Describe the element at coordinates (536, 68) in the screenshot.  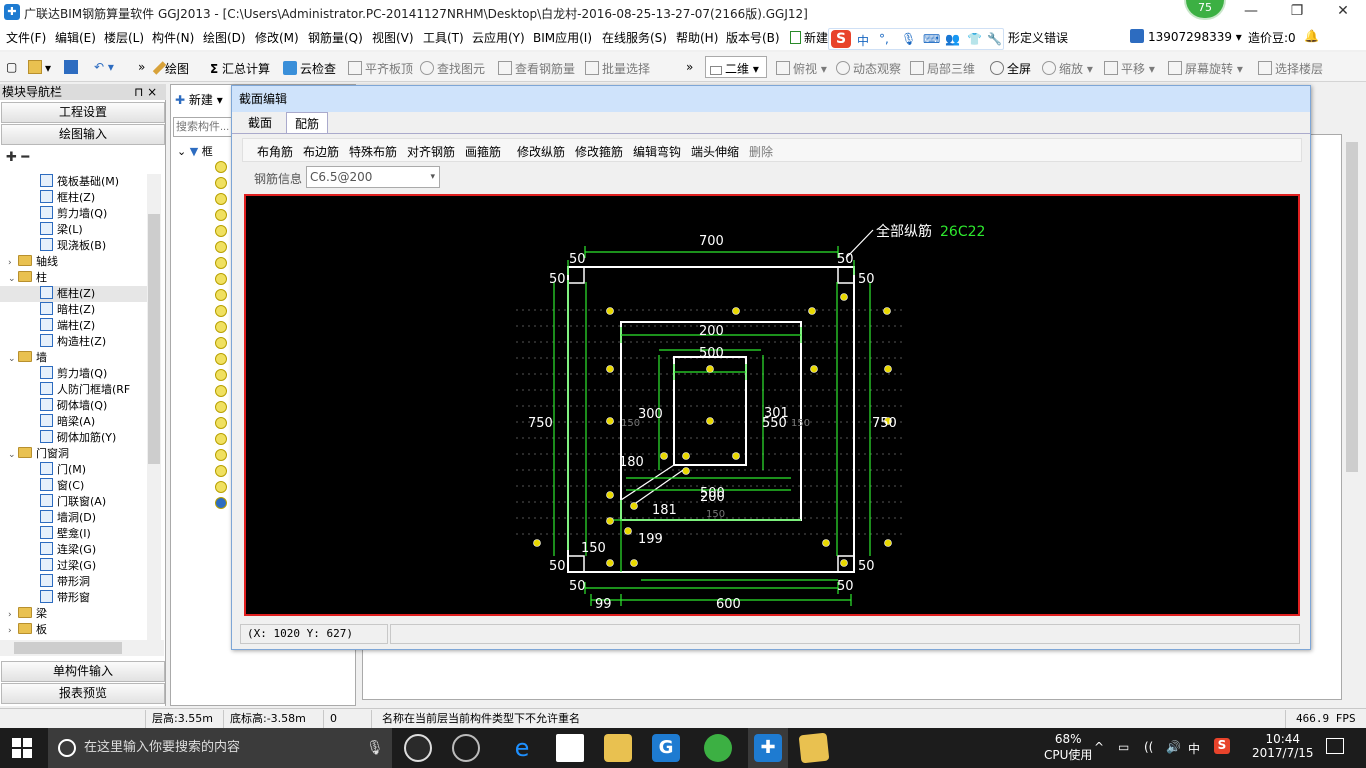
I see `view-rebar-button: 查看钢筋量` at that location.